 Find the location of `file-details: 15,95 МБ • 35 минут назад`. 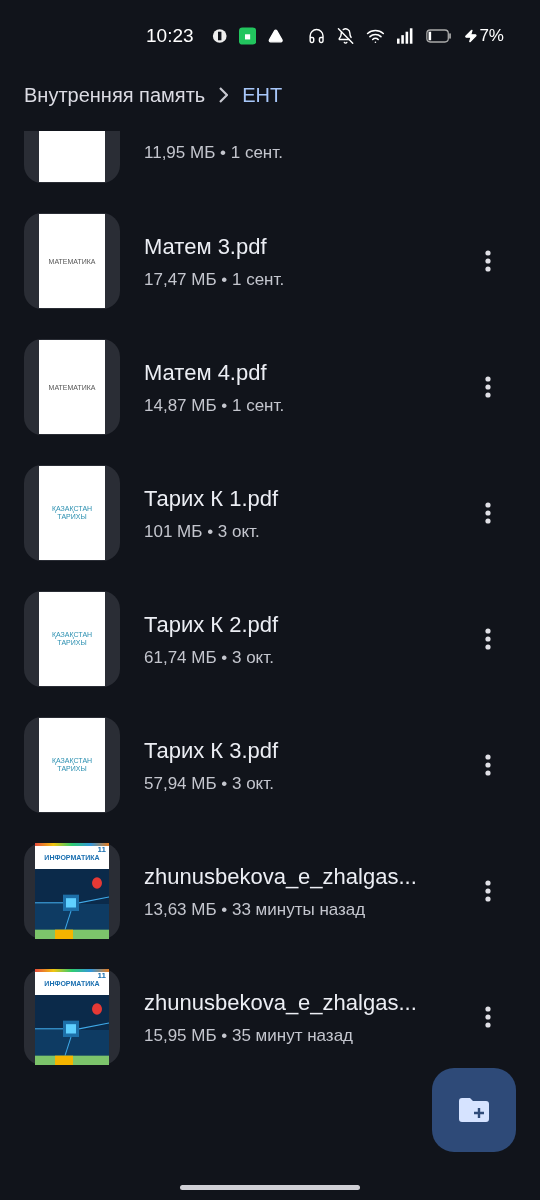

file-details: 15,95 МБ • 35 минут назад is located at coordinates (249, 1035).